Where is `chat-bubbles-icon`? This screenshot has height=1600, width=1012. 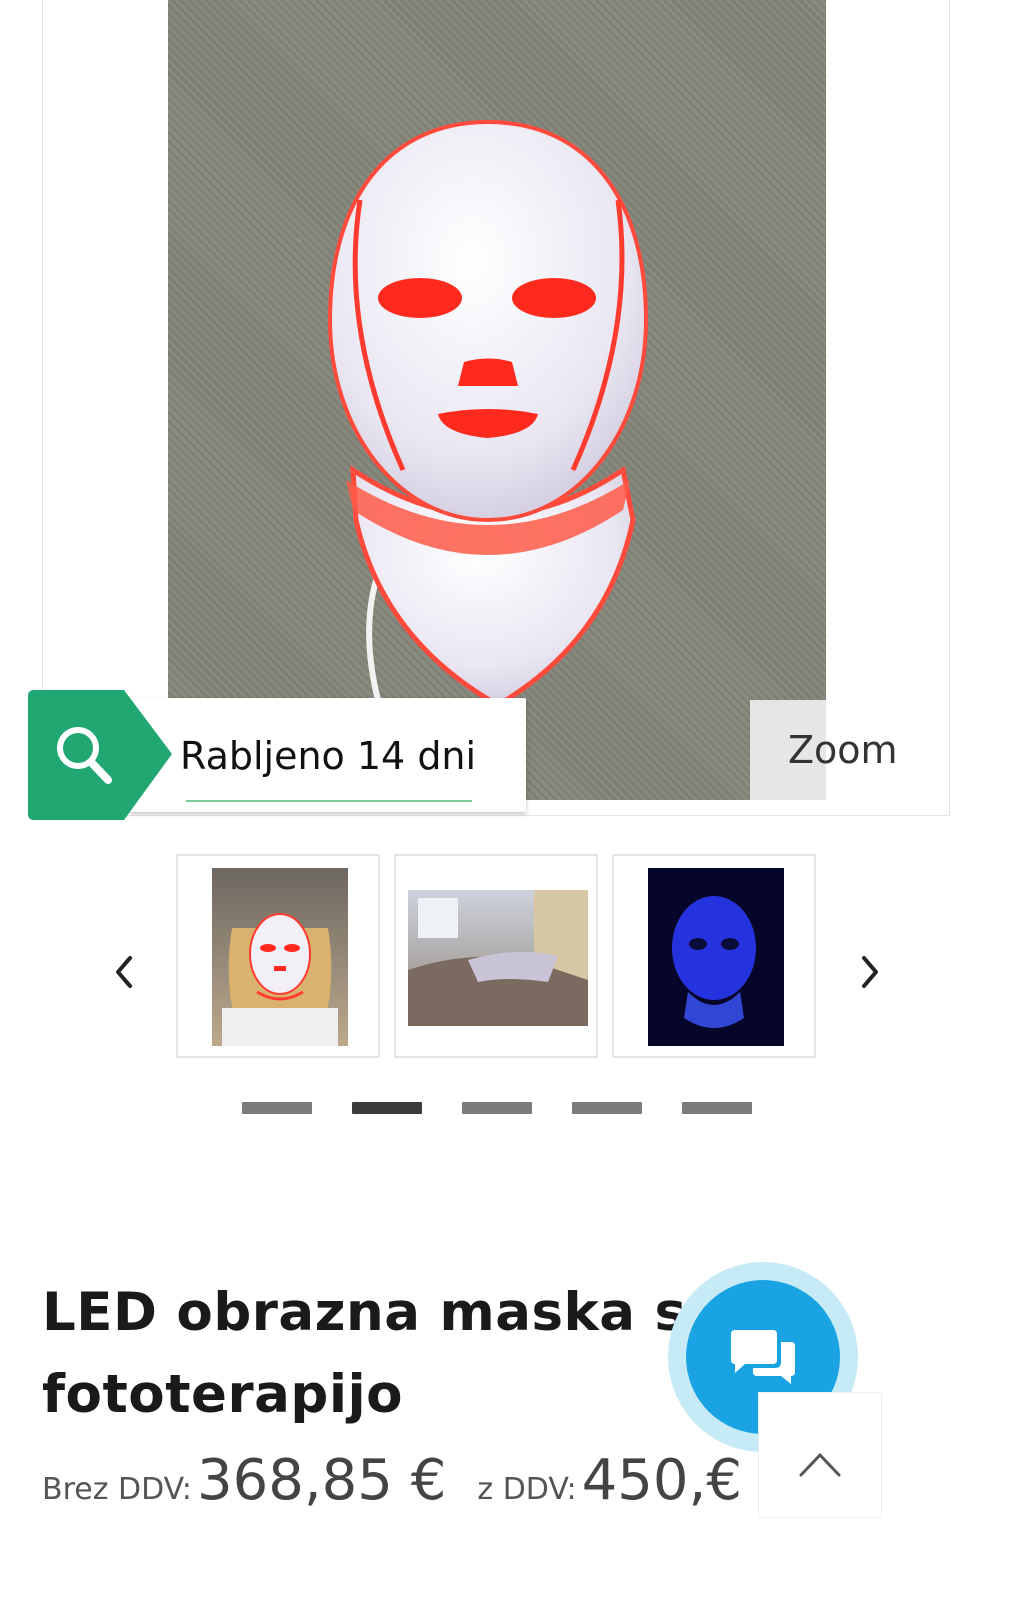
chat-bubbles-icon is located at coordinates (763, 1357).